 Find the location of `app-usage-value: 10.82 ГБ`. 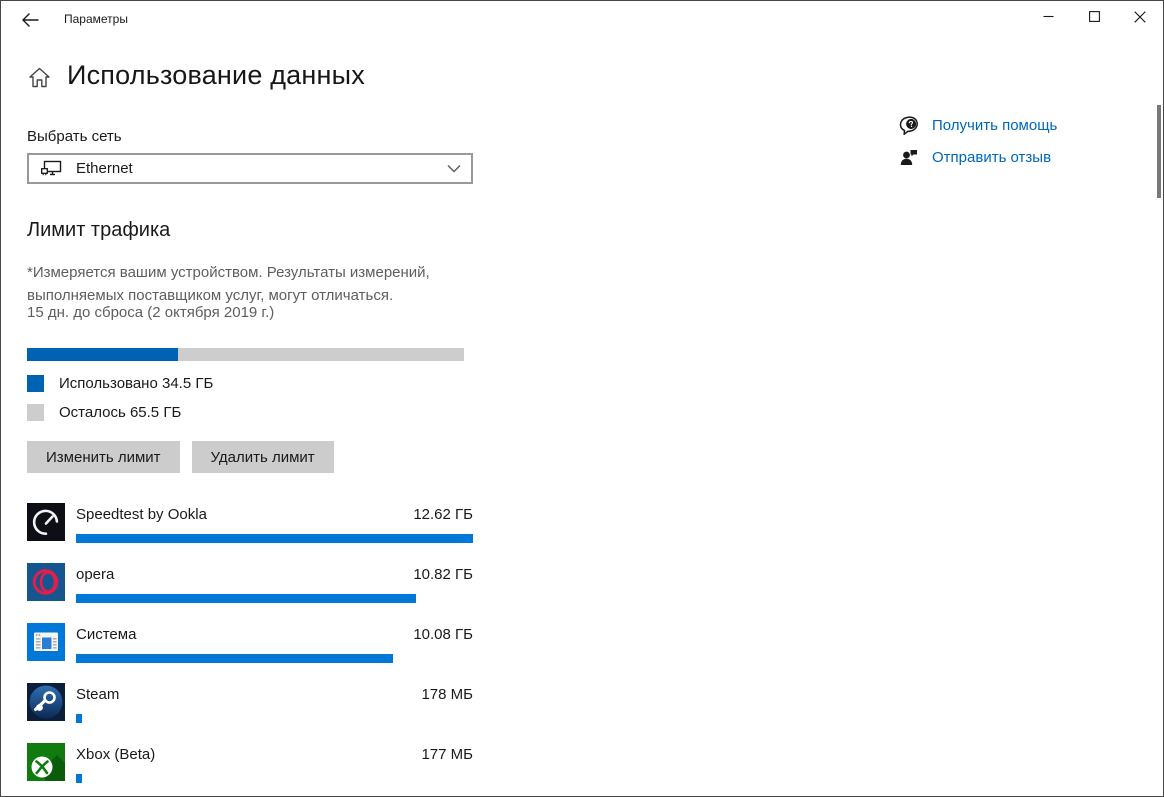

app-usage-value: 10.82 ГБ is located at coordinates (443, 574).